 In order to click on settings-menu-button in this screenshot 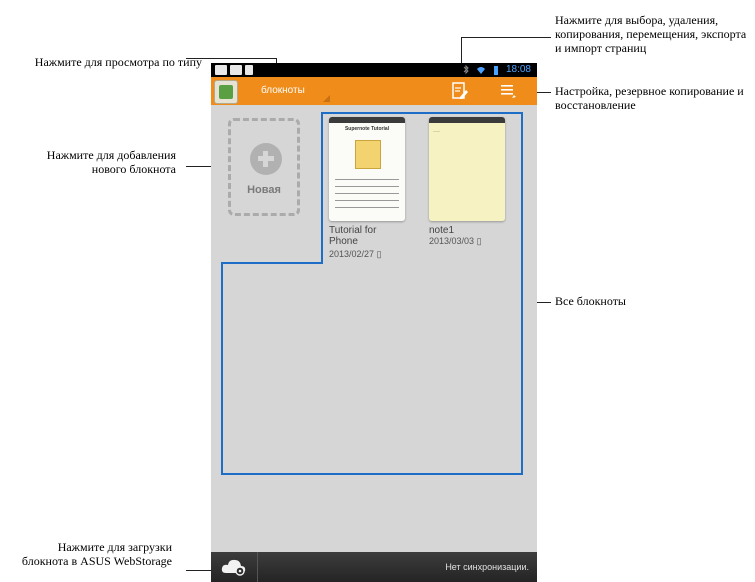, I will do `click(508, 91)`.